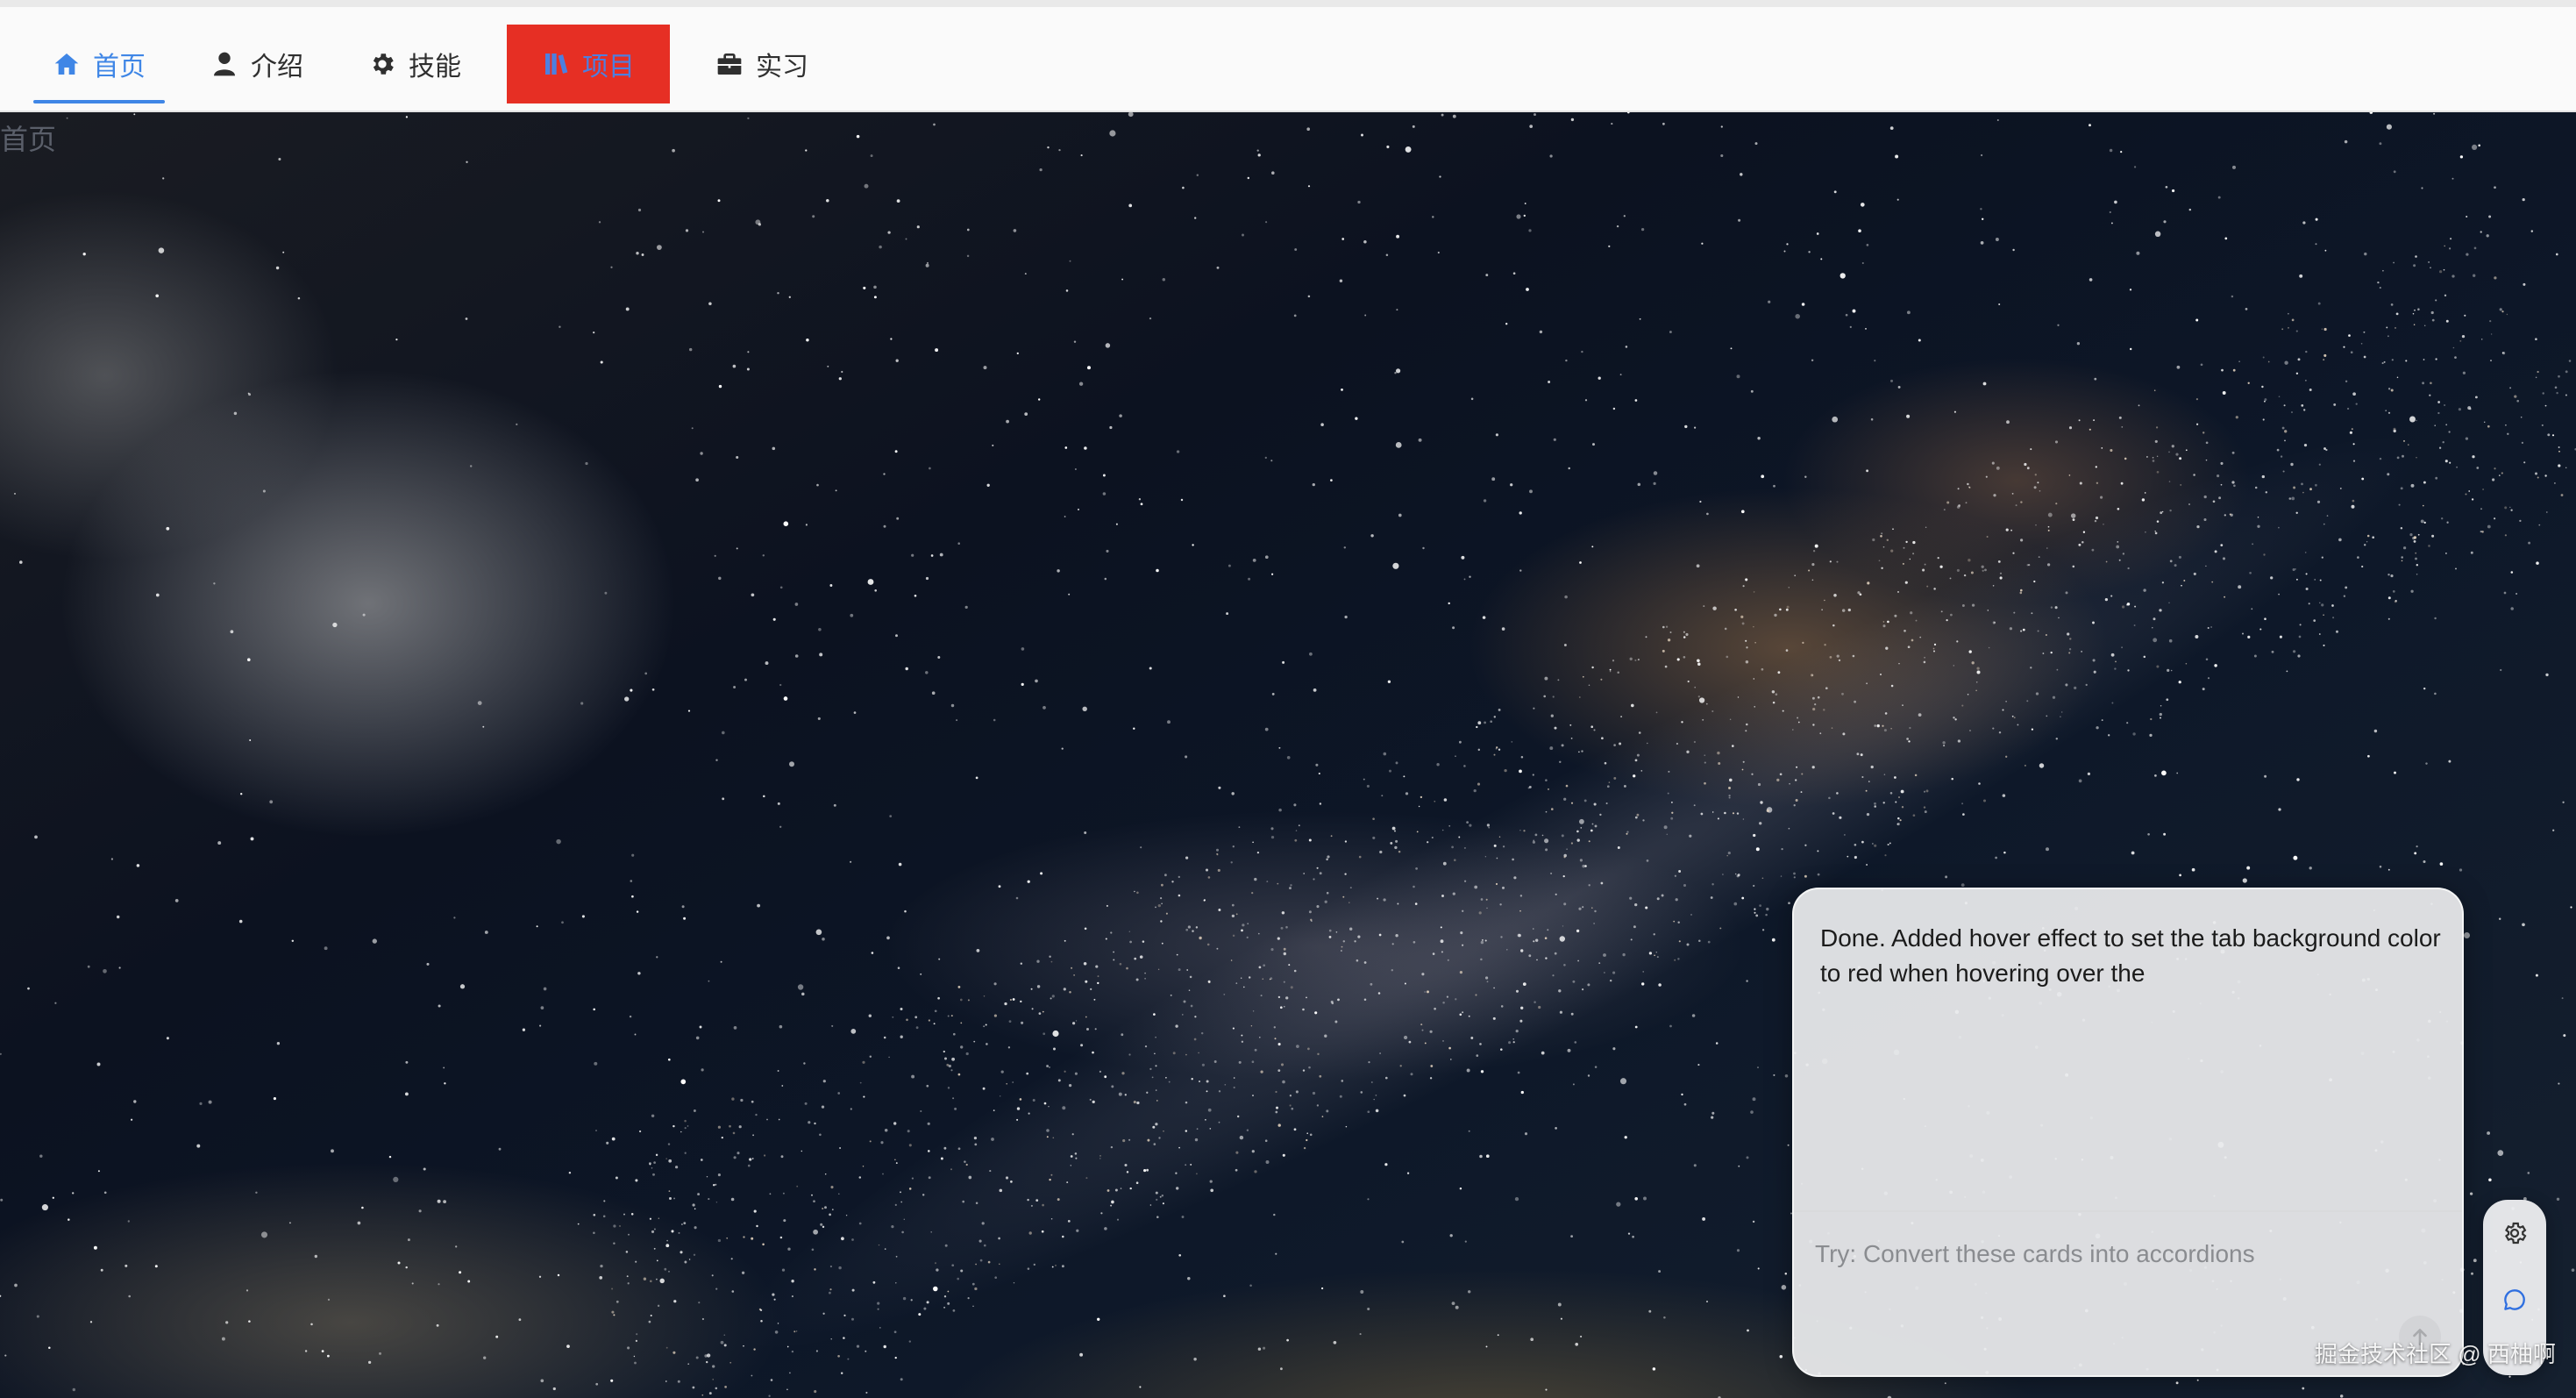 Image resolution: width=2576 pixels, height=1398 pixels. Describe the element at coordinates (414, 64) in the screenshot. I see `tab-skills: 技能` at that location.